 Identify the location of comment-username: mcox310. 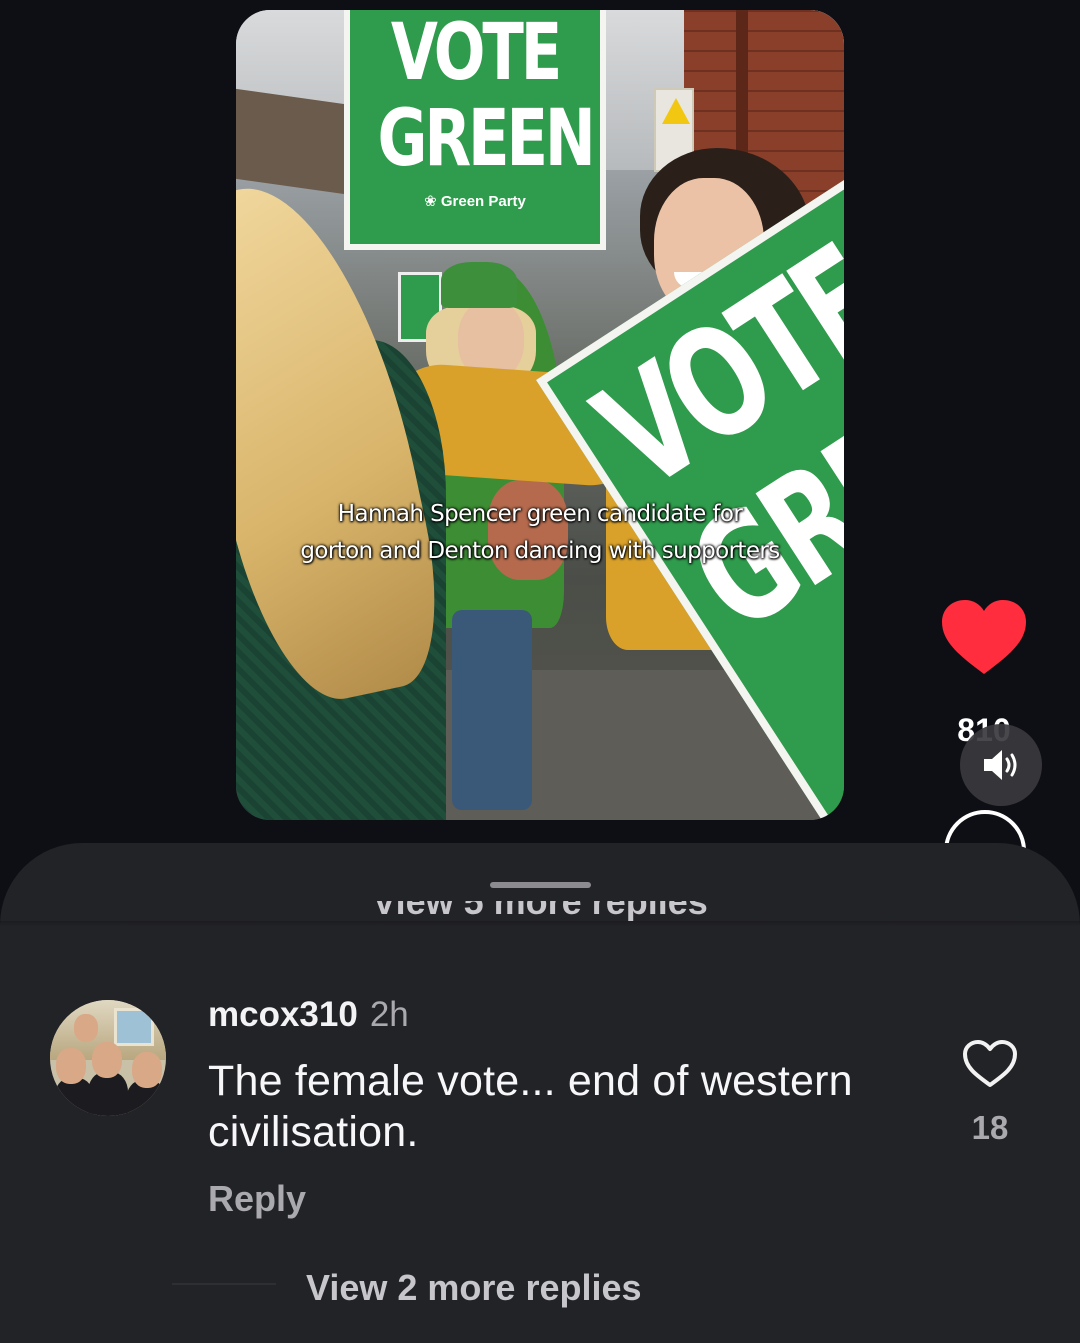
(283, 1014).